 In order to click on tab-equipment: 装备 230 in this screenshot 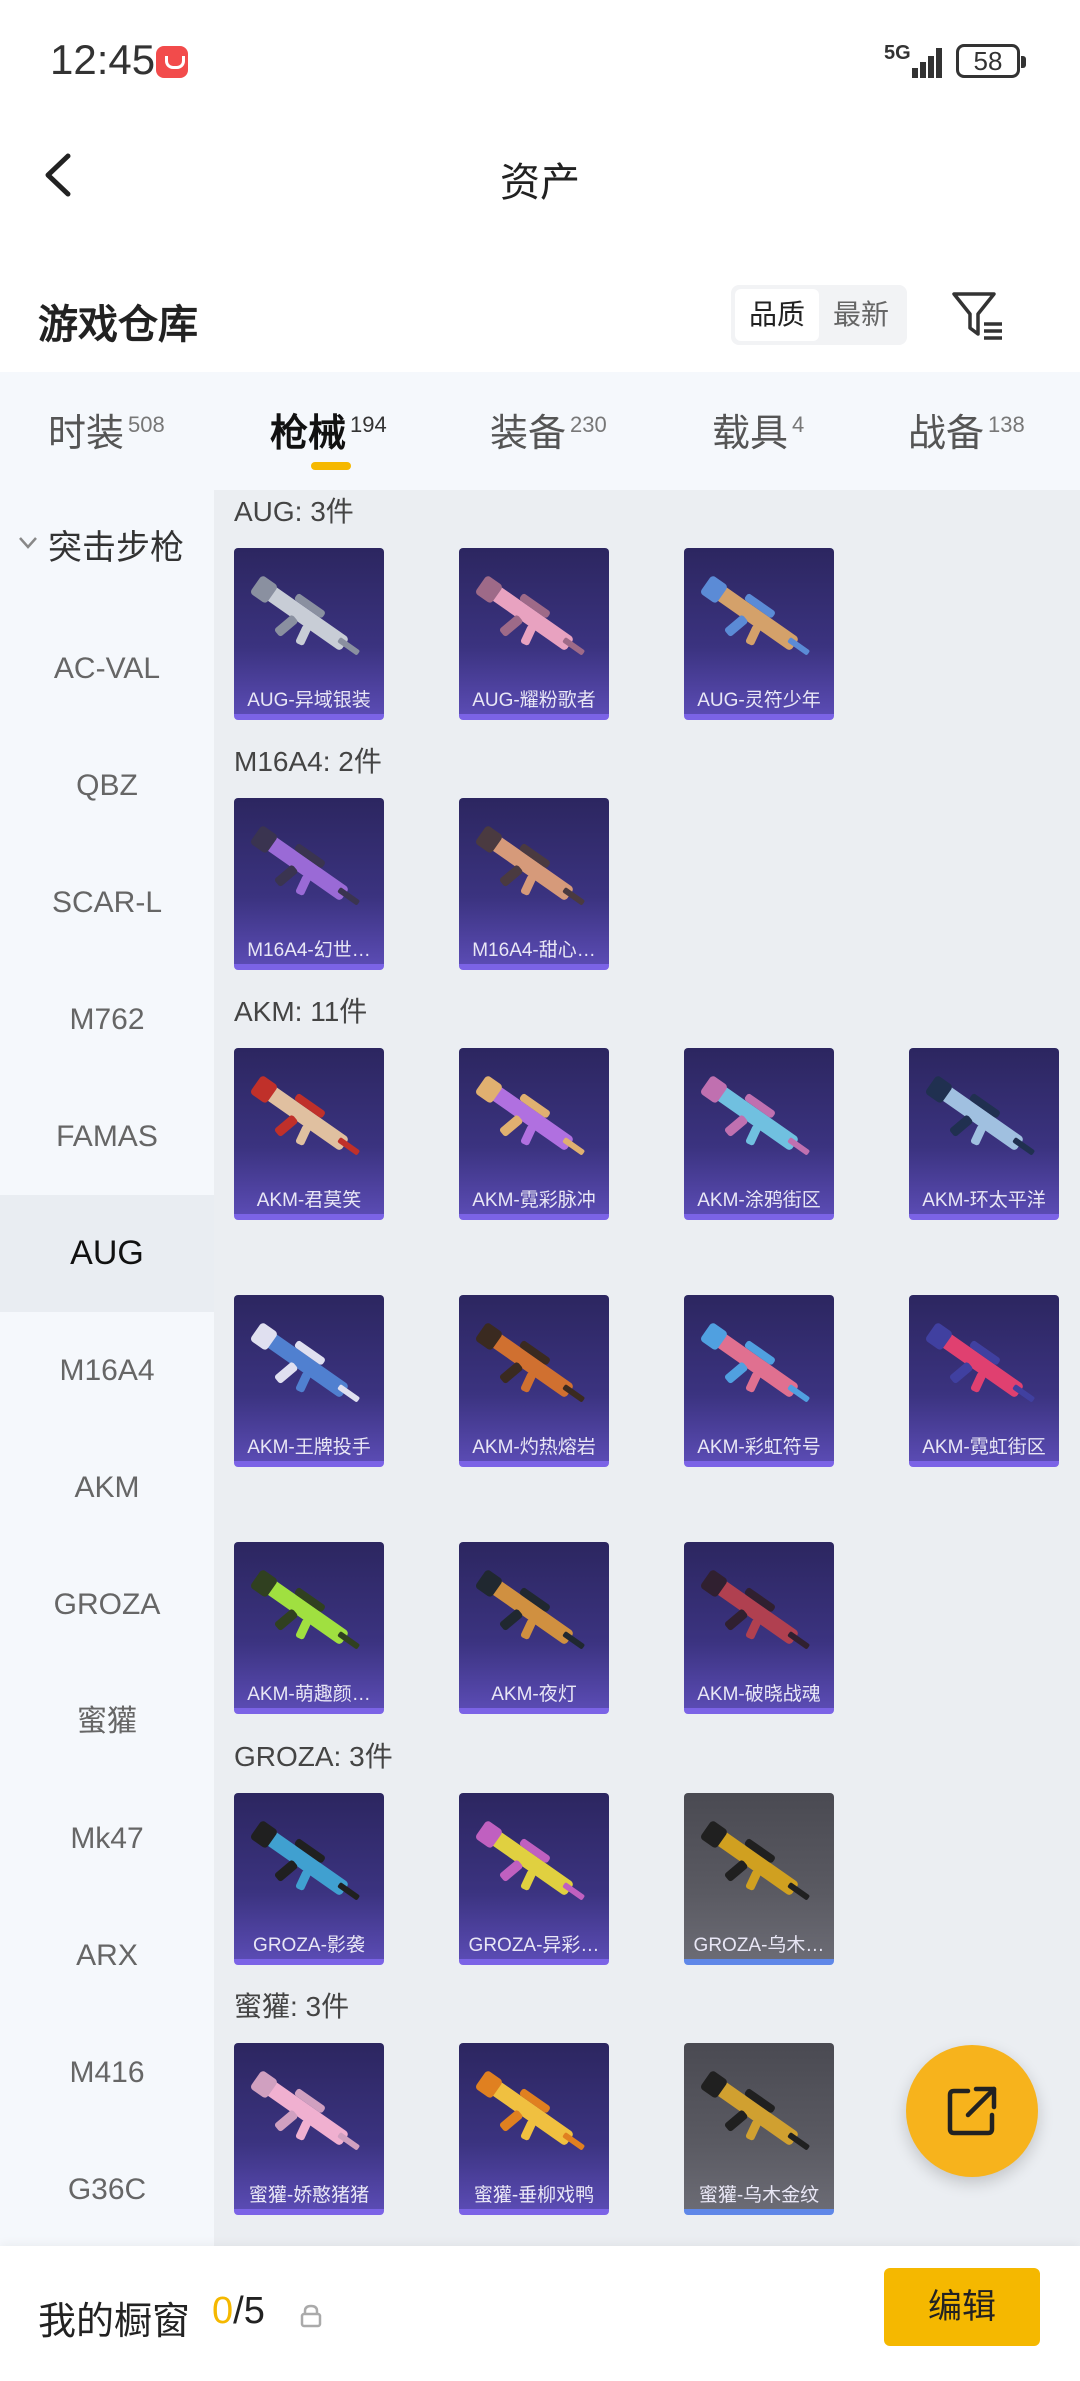, I will do `click(548, 429)`.